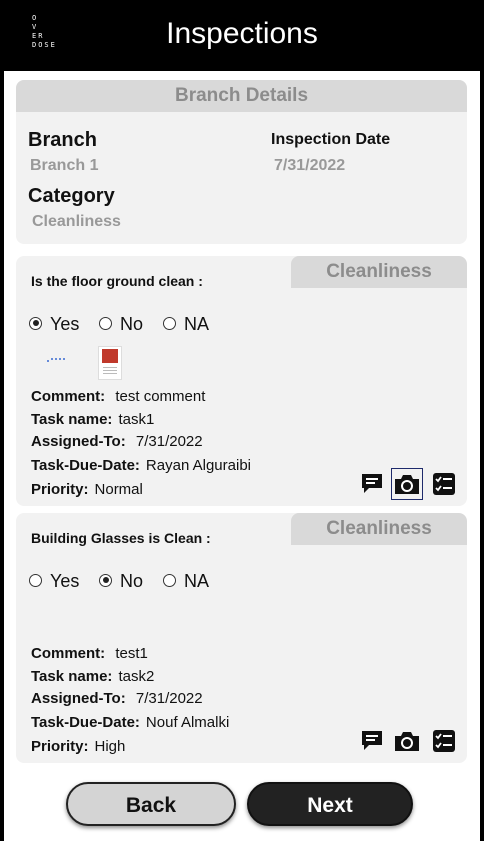 This screenshot has width=484, height=841. Describe the element at coordinates (78, 746) in the screenshot. I see `priority-row: Priority: High` at that location.